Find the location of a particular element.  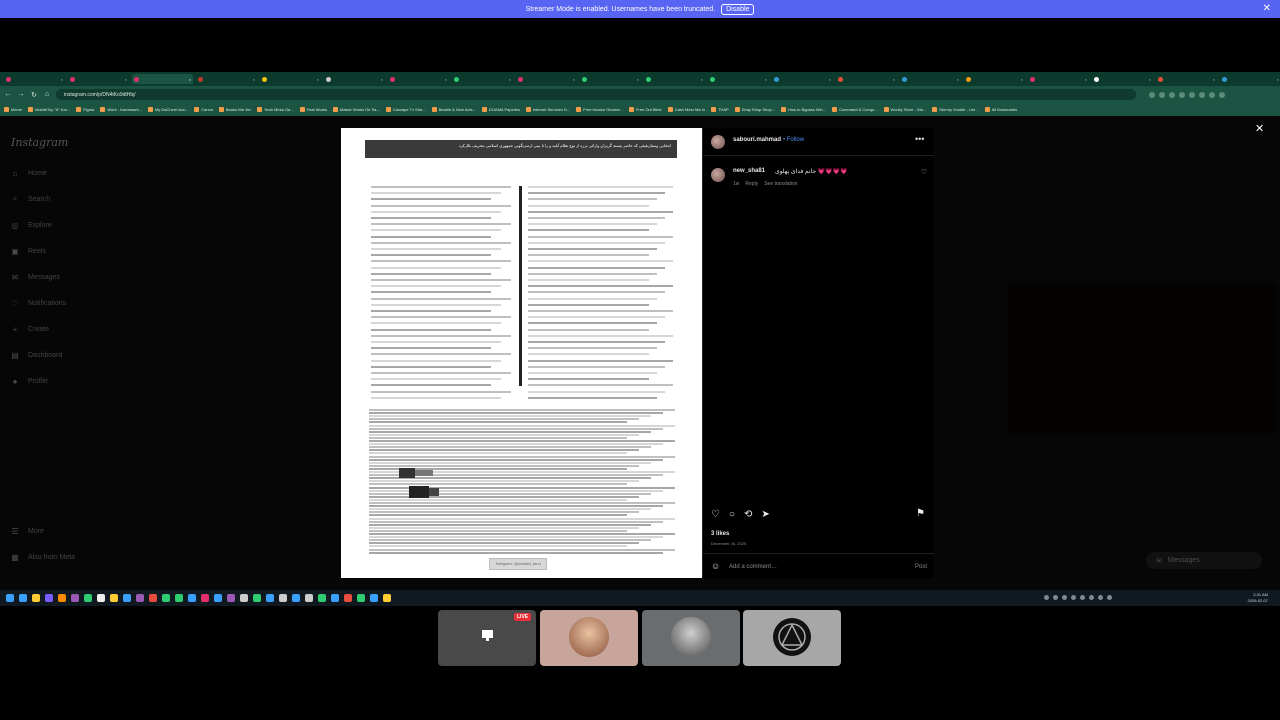

commenter-avatar is located at coordinates (718, 175).